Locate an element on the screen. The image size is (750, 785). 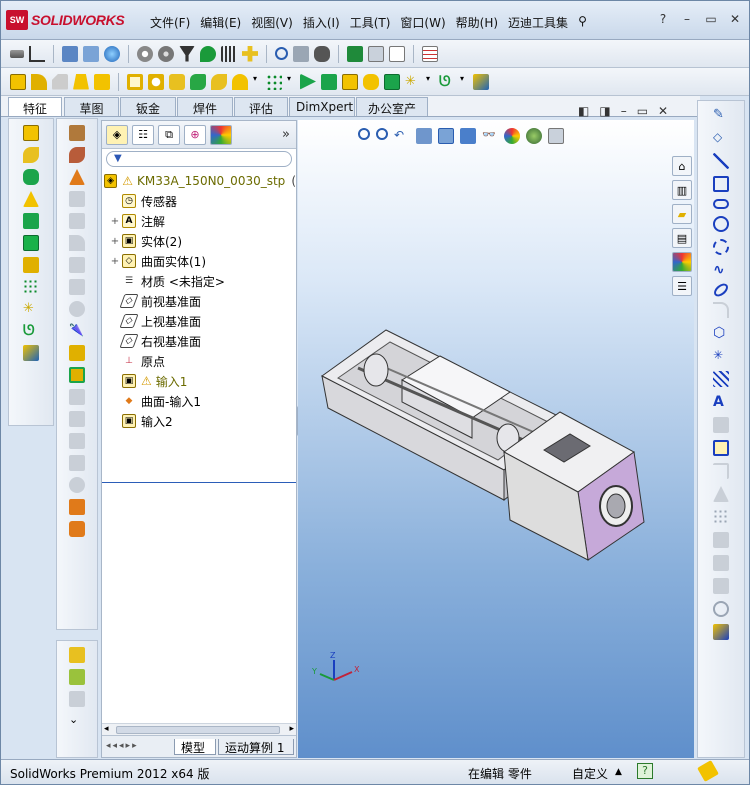
chamfer-icon is located at coordinates (60, 81).